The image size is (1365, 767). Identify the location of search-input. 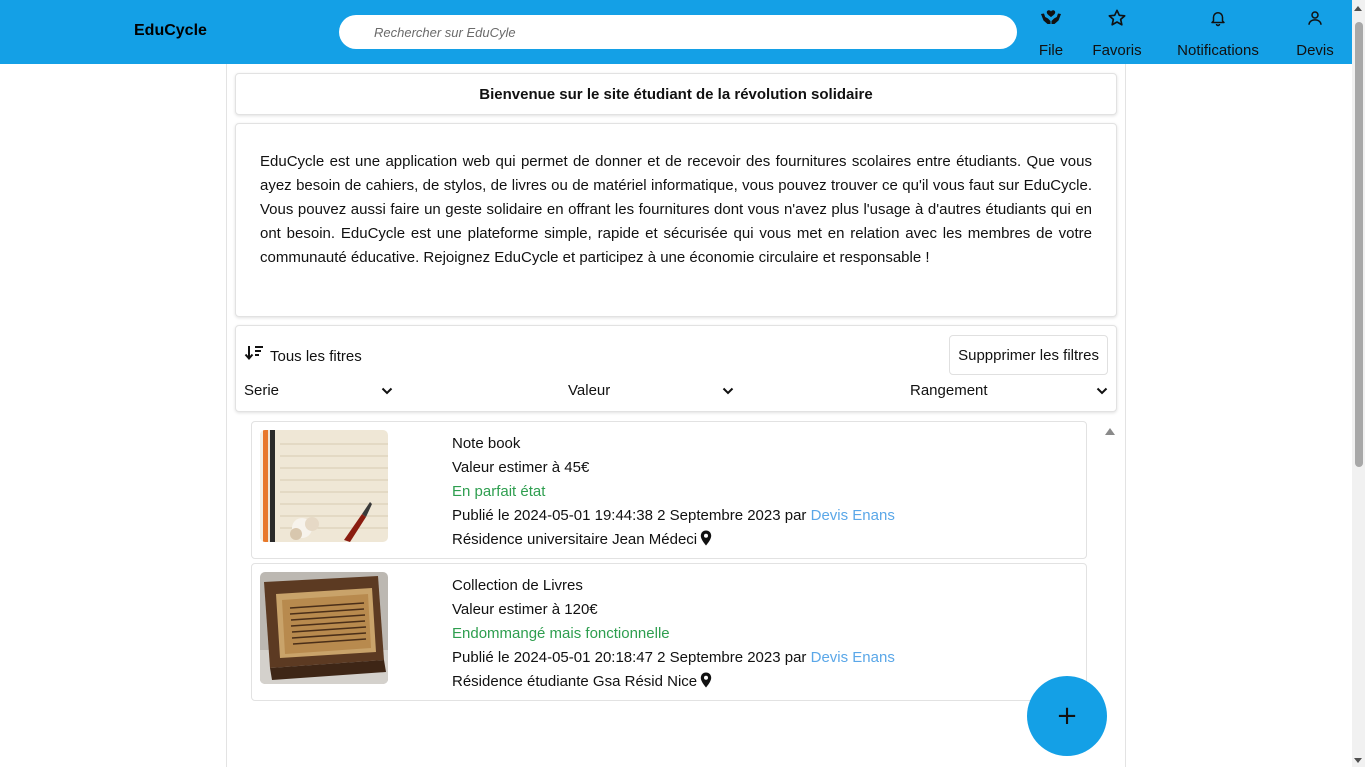
(678, 32).